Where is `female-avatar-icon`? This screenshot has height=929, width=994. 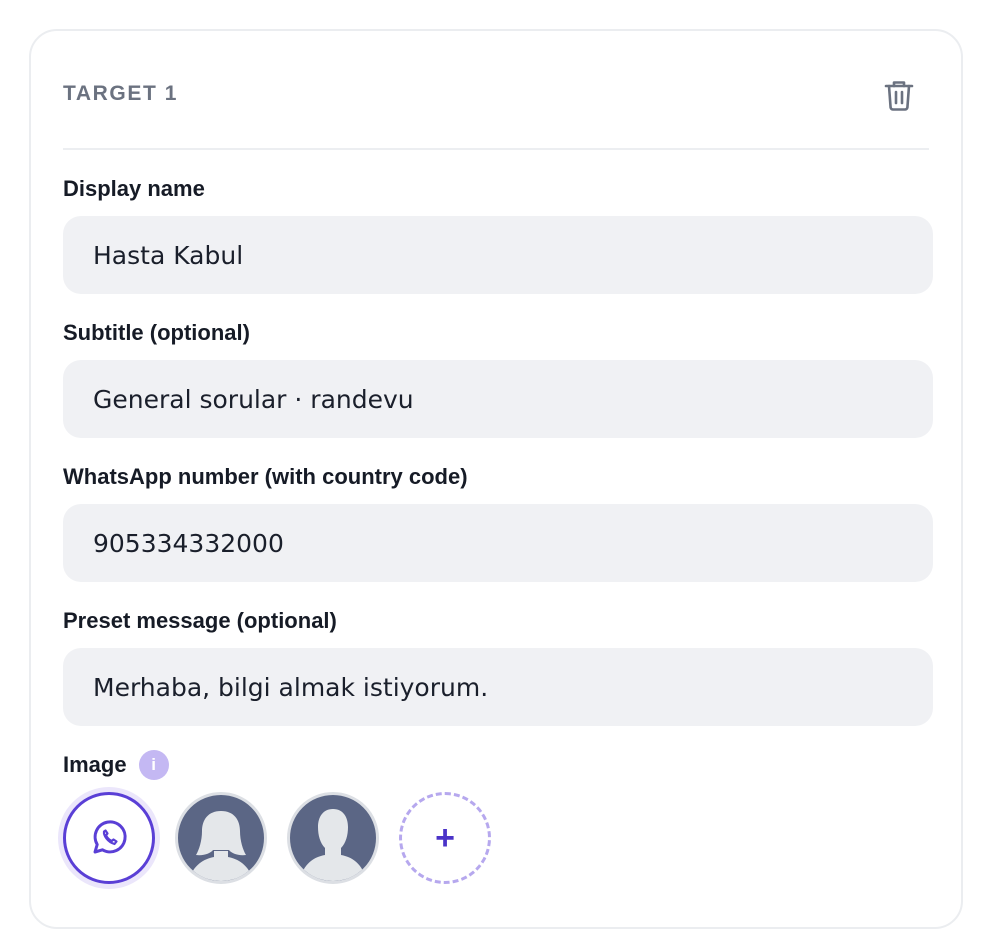
female-avatar-icon is located at coordinates (221, 846).